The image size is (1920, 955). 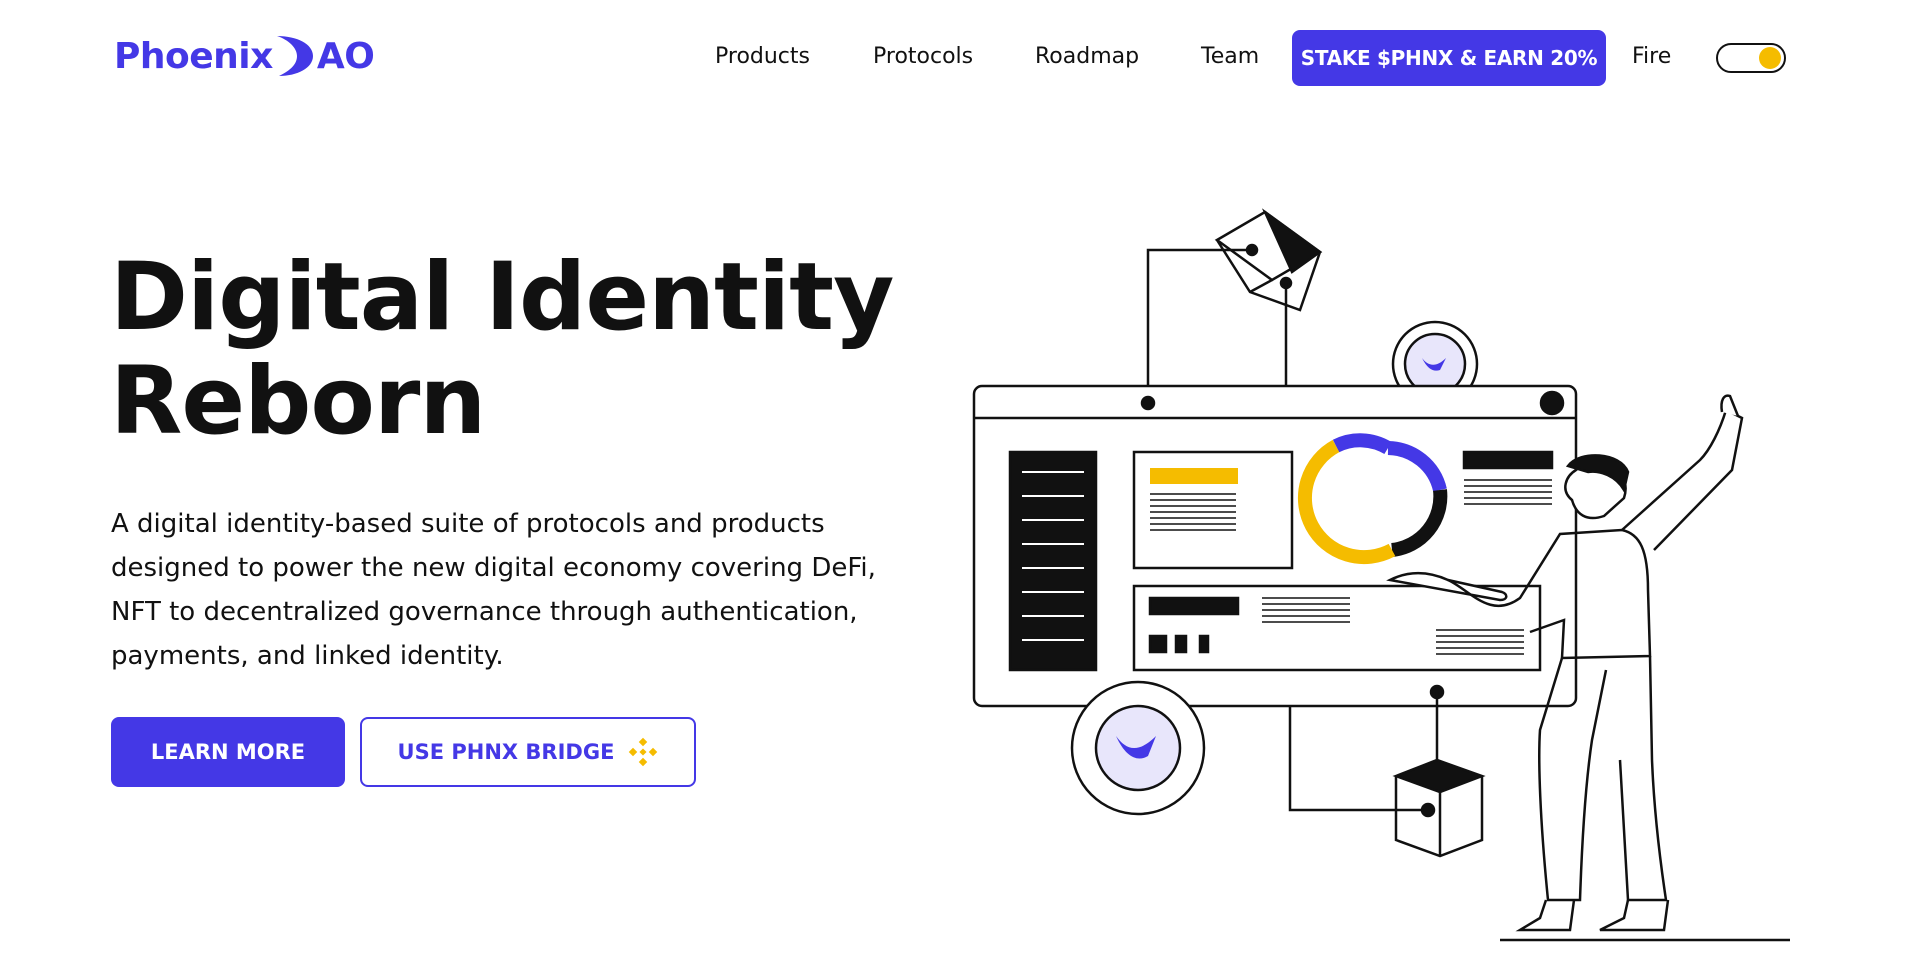 What do you see at coordinates (502, 297) in the screenshot?
I see `hero-title-line1: Digital Identity` at bounding box center [502, 297].